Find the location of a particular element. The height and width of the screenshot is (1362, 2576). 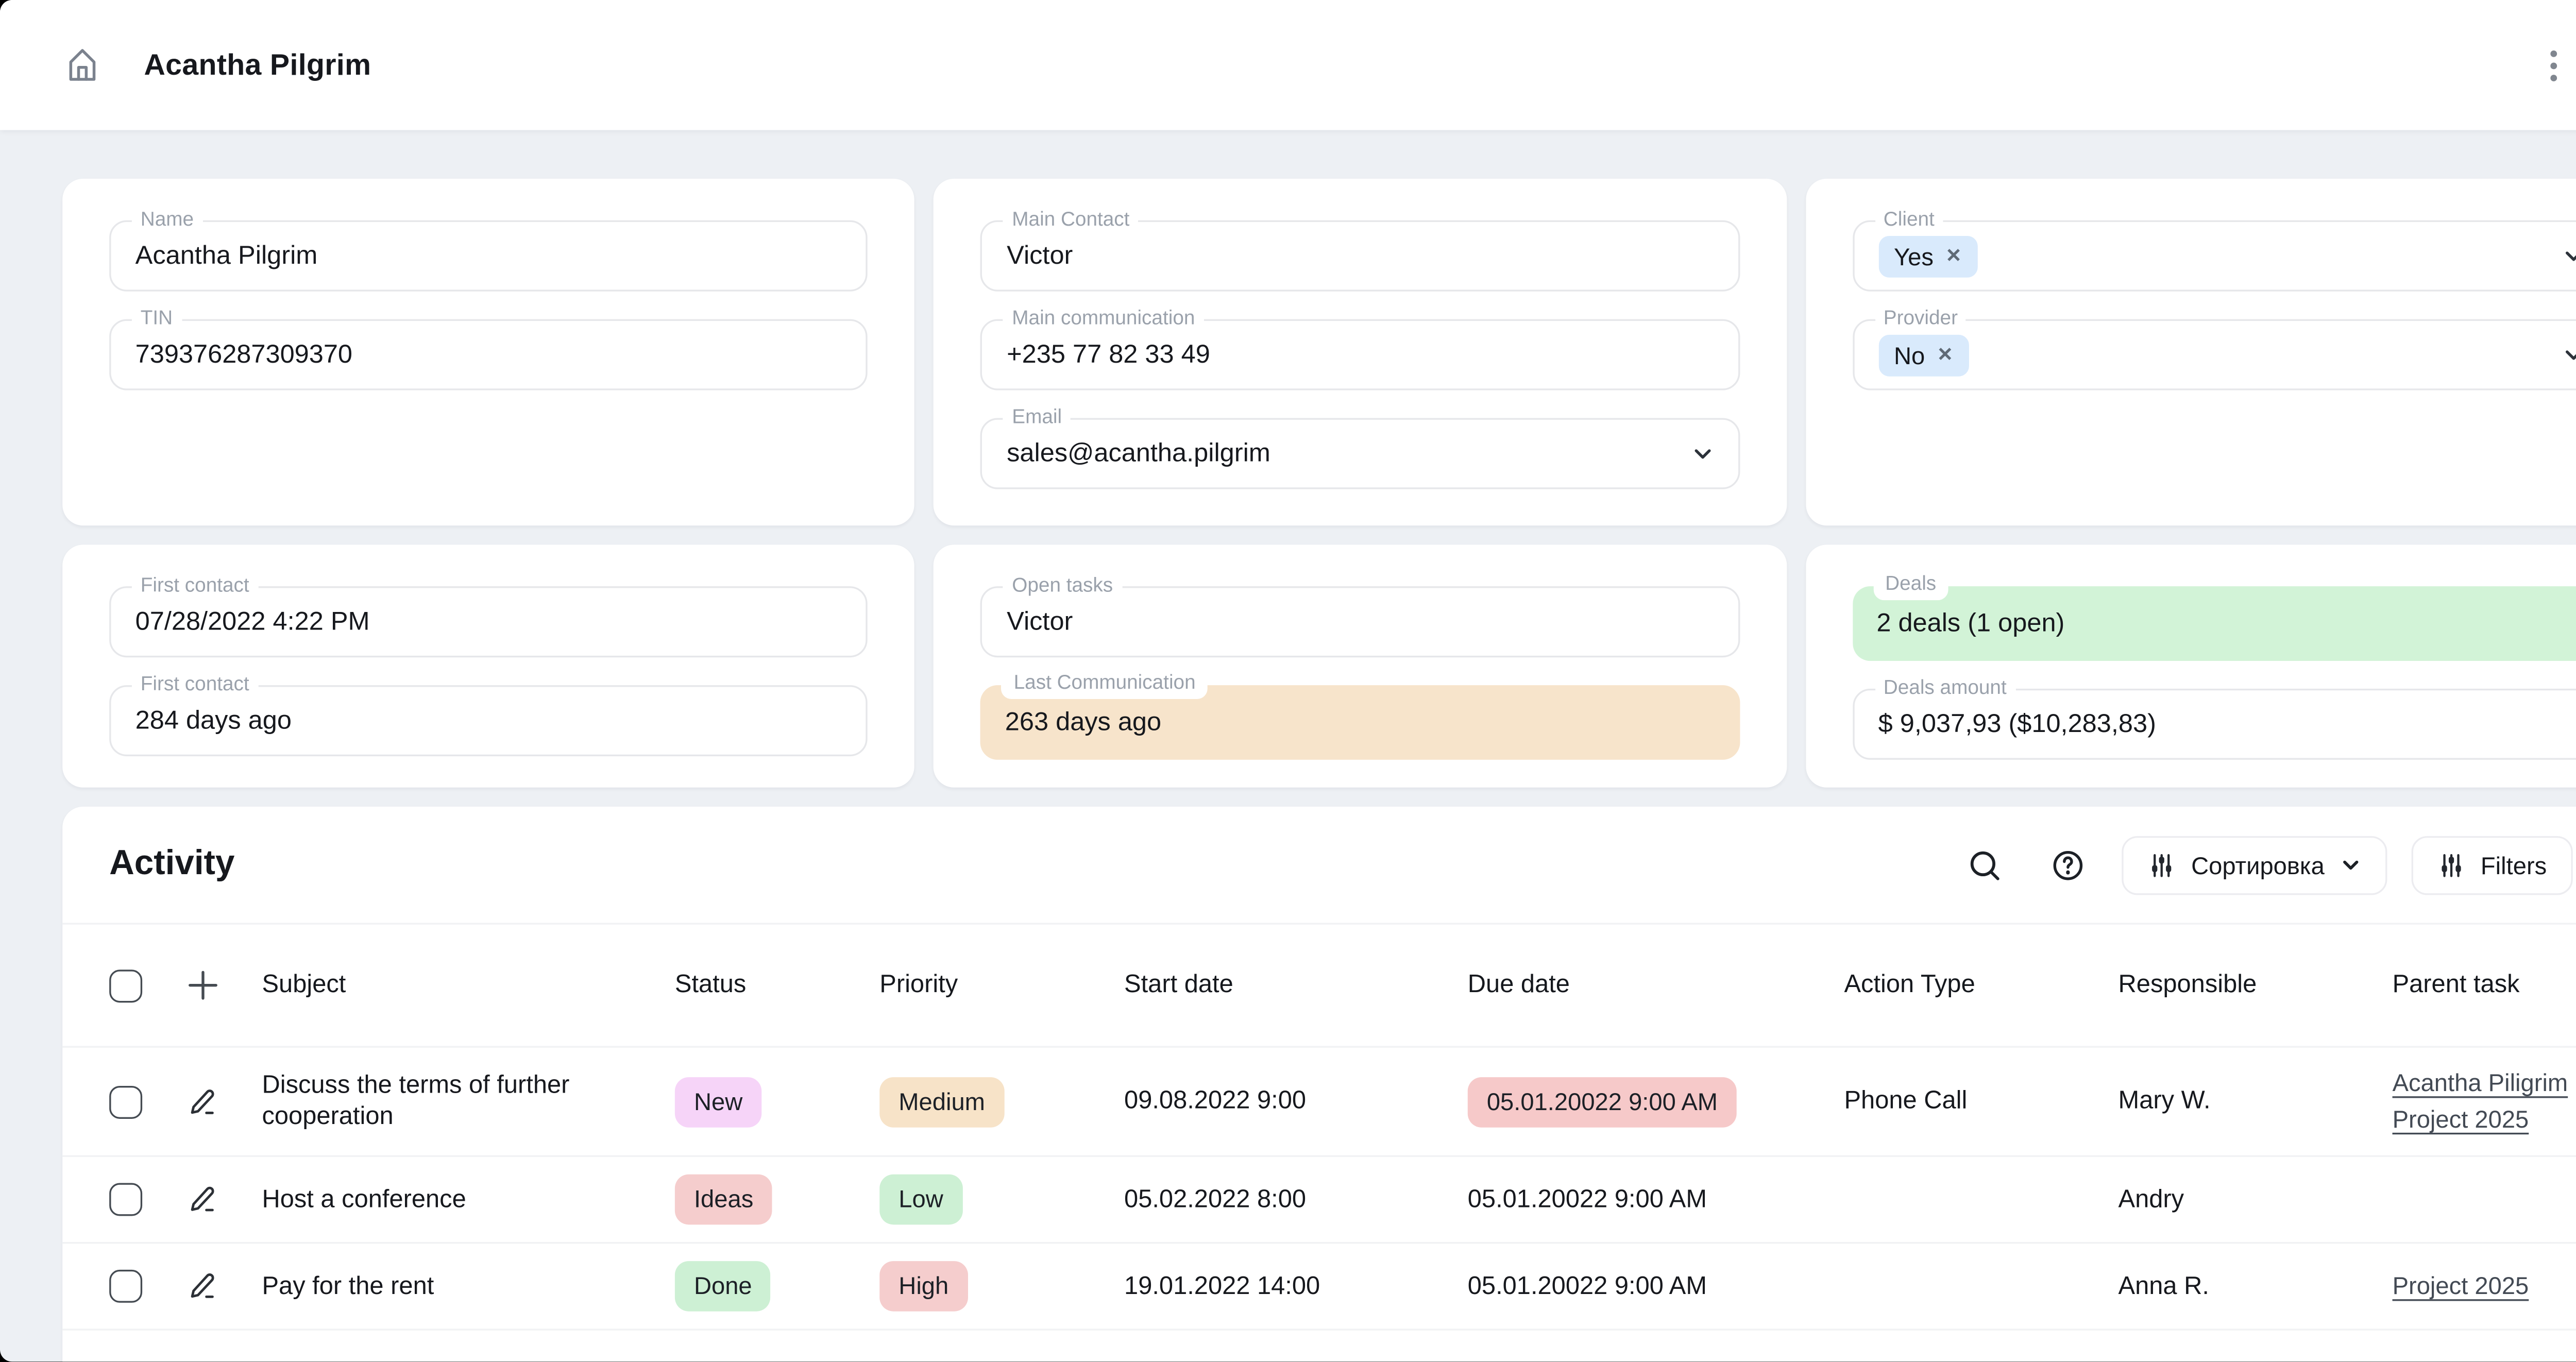

priority-badge: Low is located at coordinates (920, 1199).